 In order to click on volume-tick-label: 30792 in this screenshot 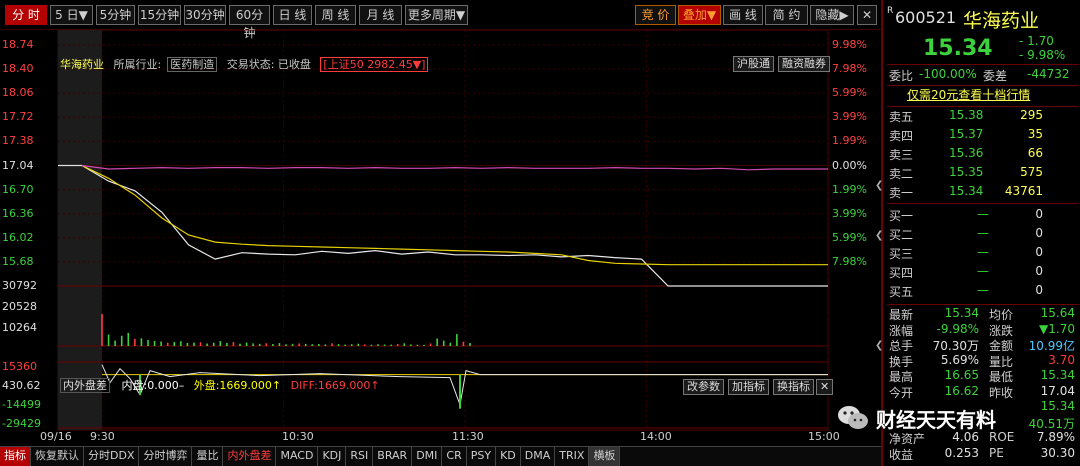, I will do `click(19, 285)`.